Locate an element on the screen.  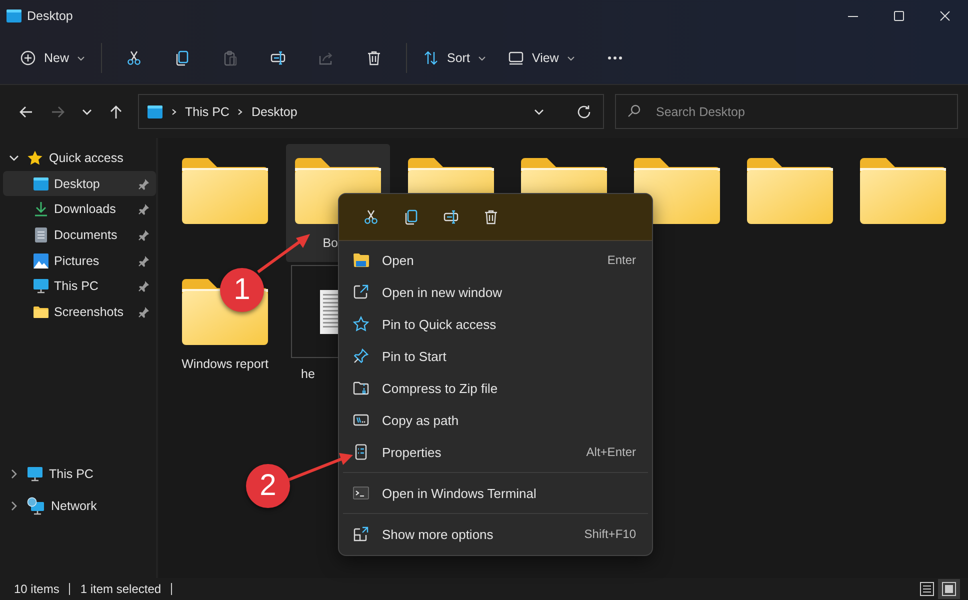
shortcut-hint: Alt+Enter is located at coordinates (611, 452).